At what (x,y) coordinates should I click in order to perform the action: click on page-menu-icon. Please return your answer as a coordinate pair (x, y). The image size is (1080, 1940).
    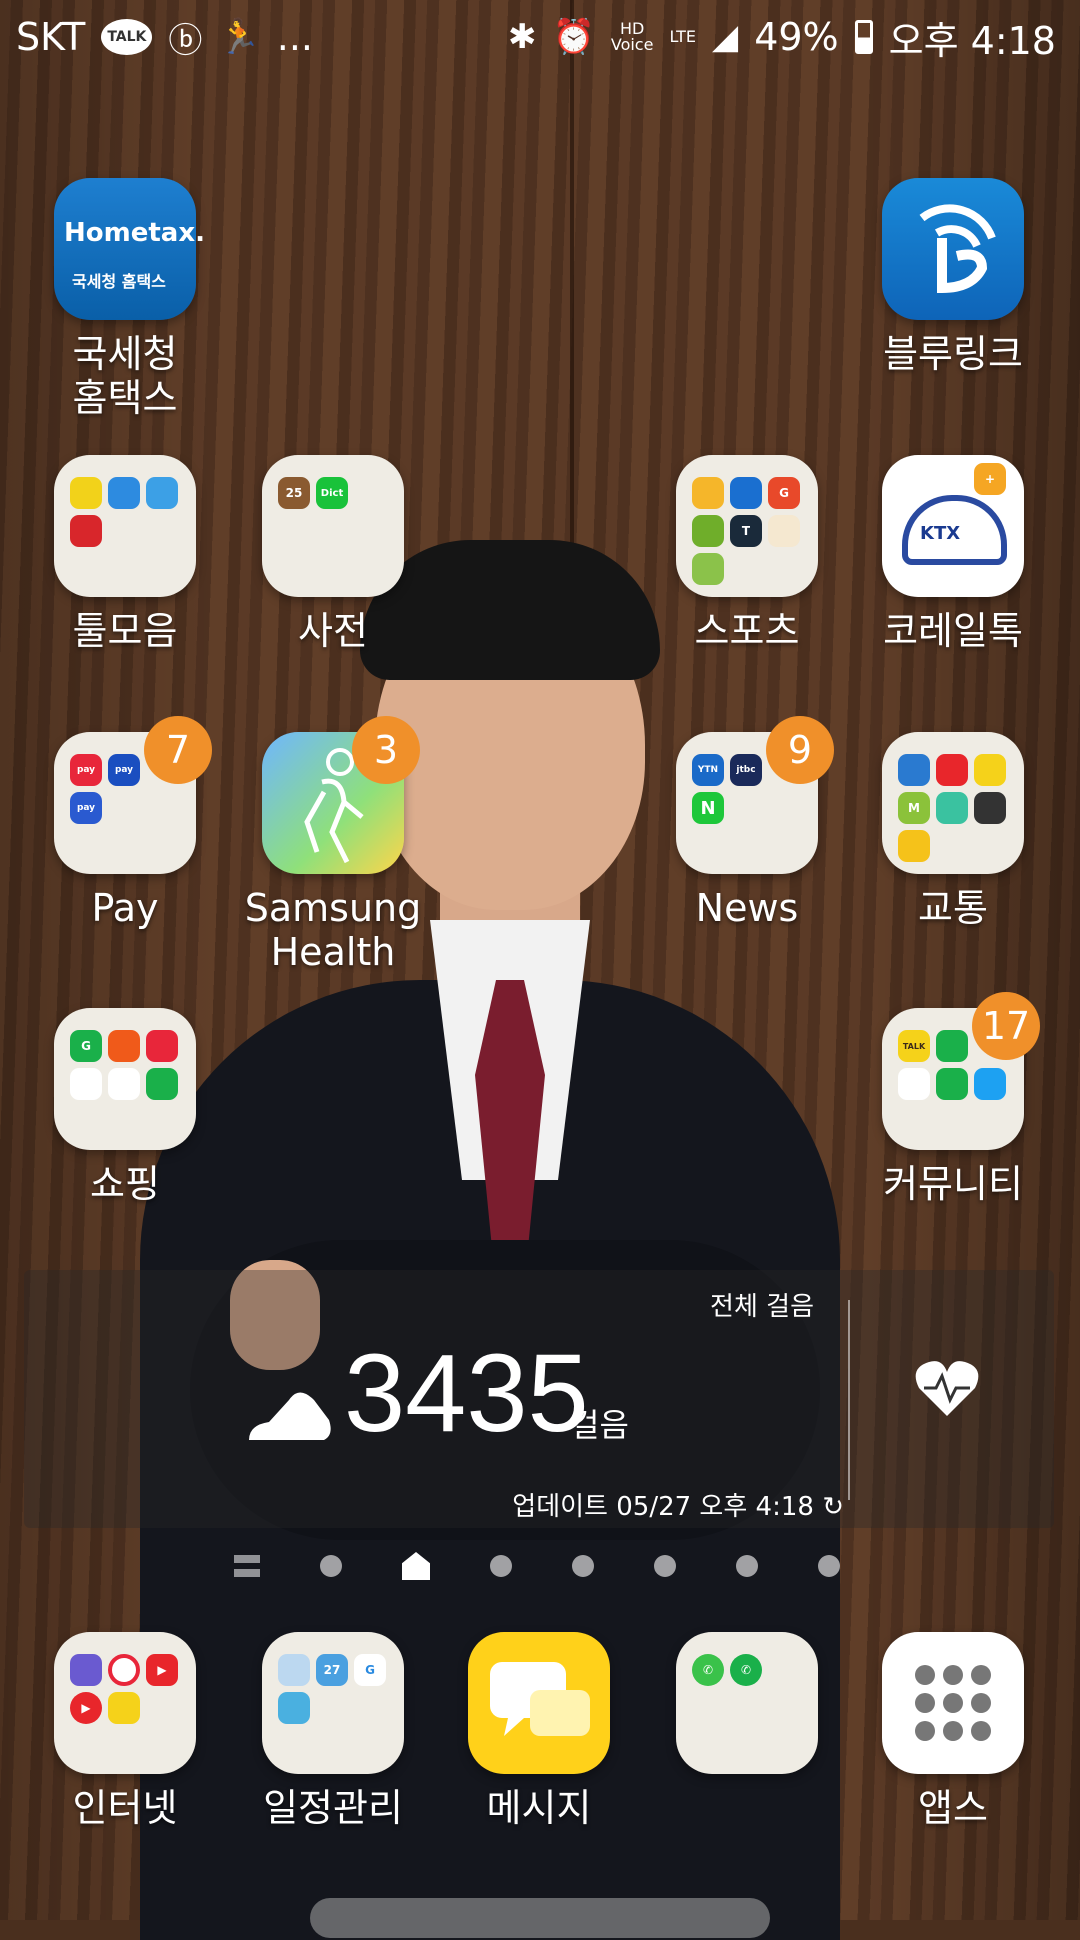
    Looking at the image, I should click on (247, 1566).